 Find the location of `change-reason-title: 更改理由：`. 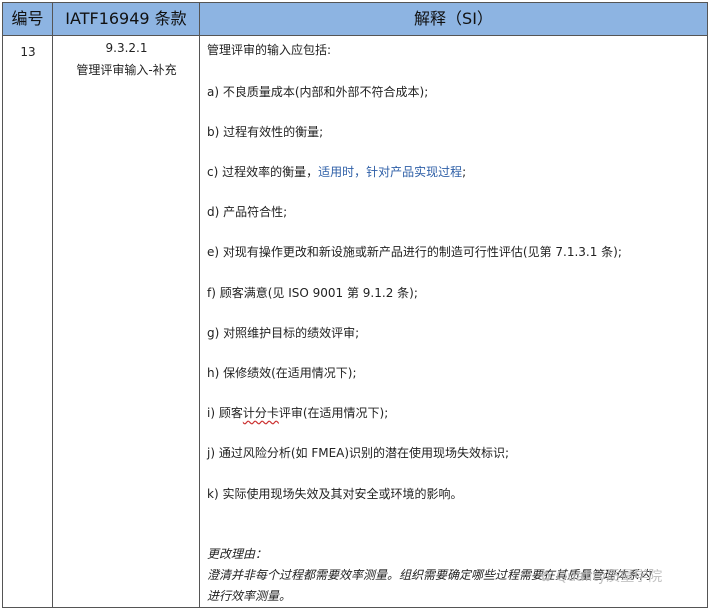

change-reason-title: 更改理由： is located at coordinates (237, 554).